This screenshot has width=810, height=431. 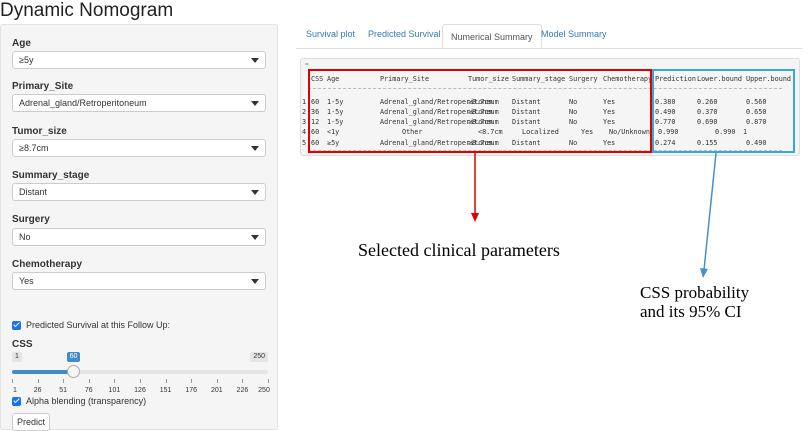 What do you see at coordinates (704, 273) in the screenshot?
I see `blue-arrow-head` at bounding box center [704, 273].